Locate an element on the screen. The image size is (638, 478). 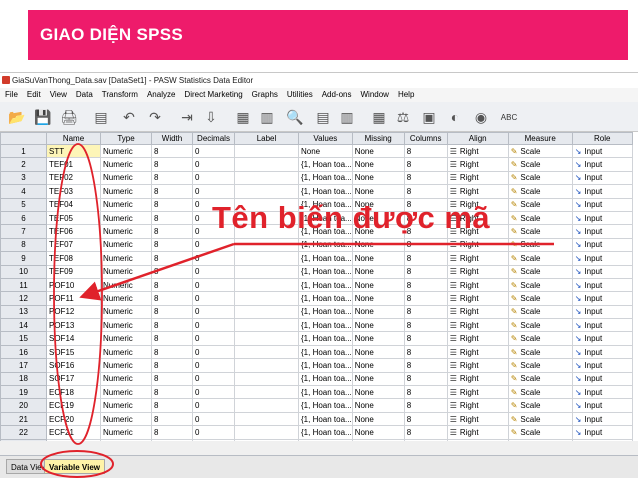
menu-direct-marketing: Direct Marketing is located at coordinates (212, 95).